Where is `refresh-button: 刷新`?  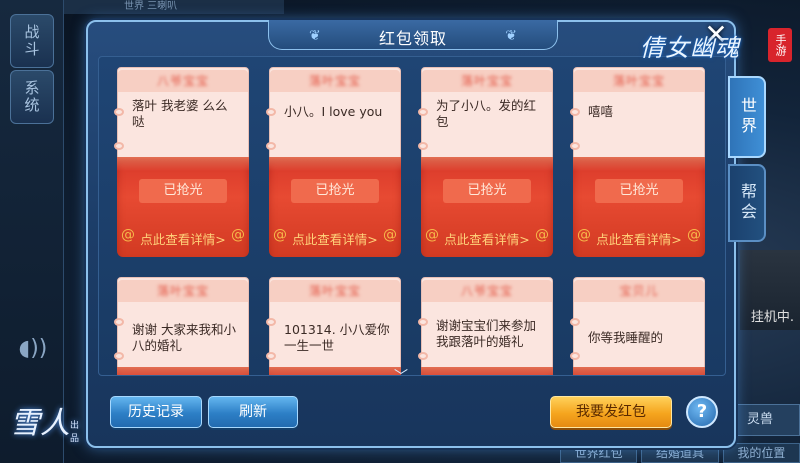 refresh-button: 刷新 is located at coordinates (253, 412).